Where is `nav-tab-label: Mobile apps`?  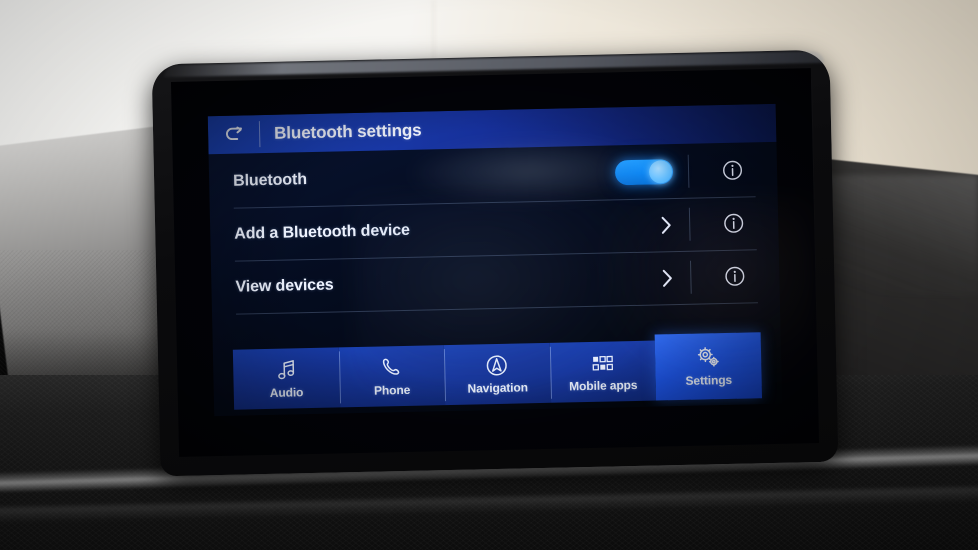 nav-tab-label: Mobile apps is located at coordinates (603, 385).